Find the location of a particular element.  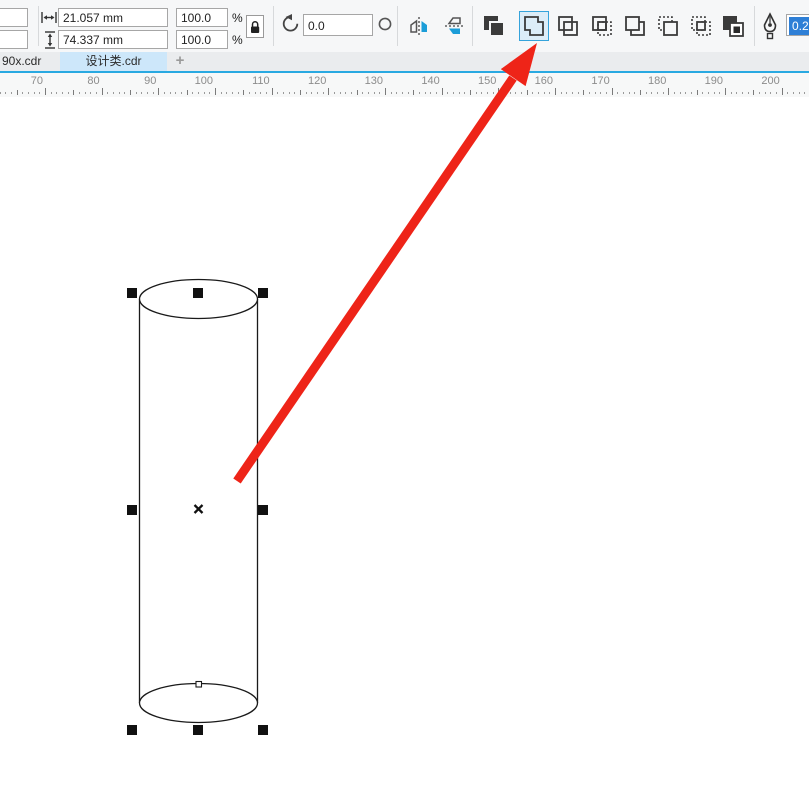

scale-y-field: 100.0 is located at coordinates (202, 39).